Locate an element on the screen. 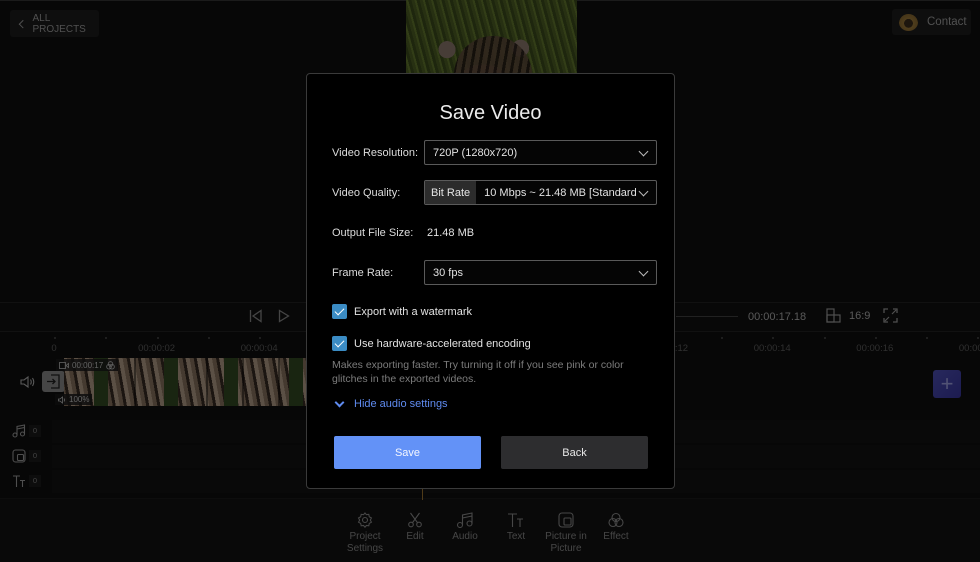 The height and width of the screenshot is (562, 980). watermark-label: Export with a watermark is located at coordinates (413, 311).